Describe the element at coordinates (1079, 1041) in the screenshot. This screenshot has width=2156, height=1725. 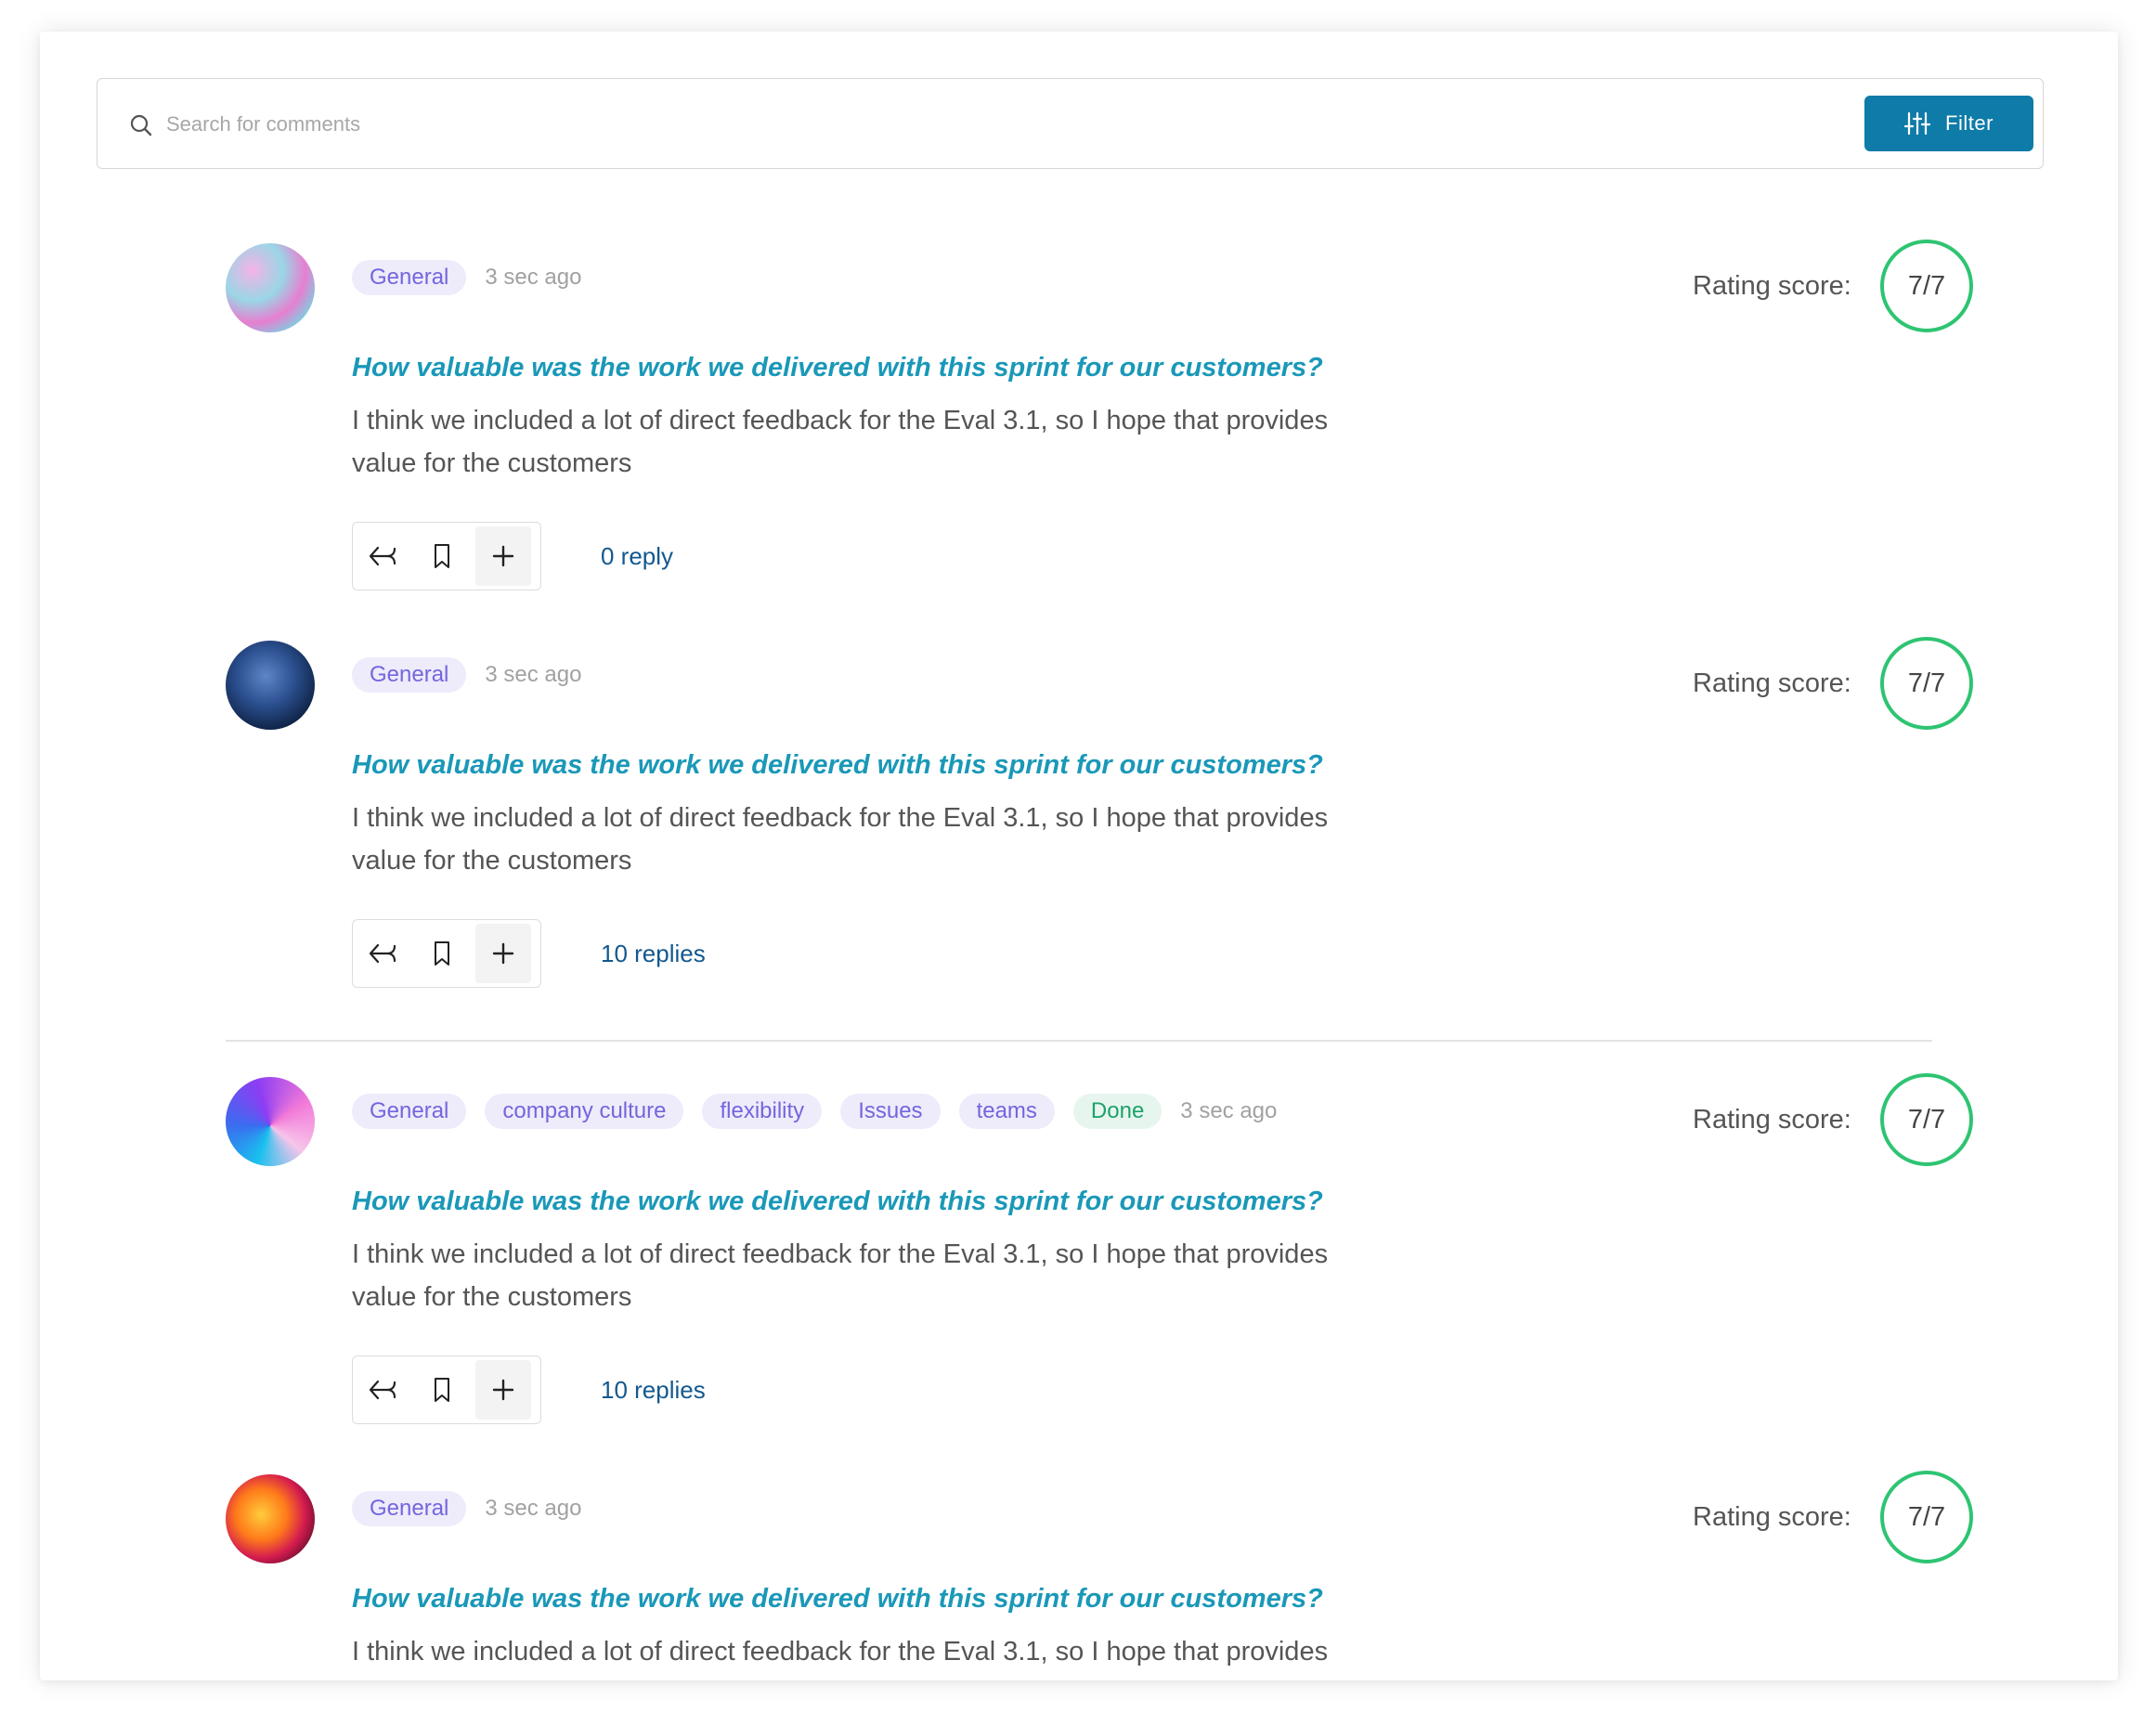
I see `divider` at that location.